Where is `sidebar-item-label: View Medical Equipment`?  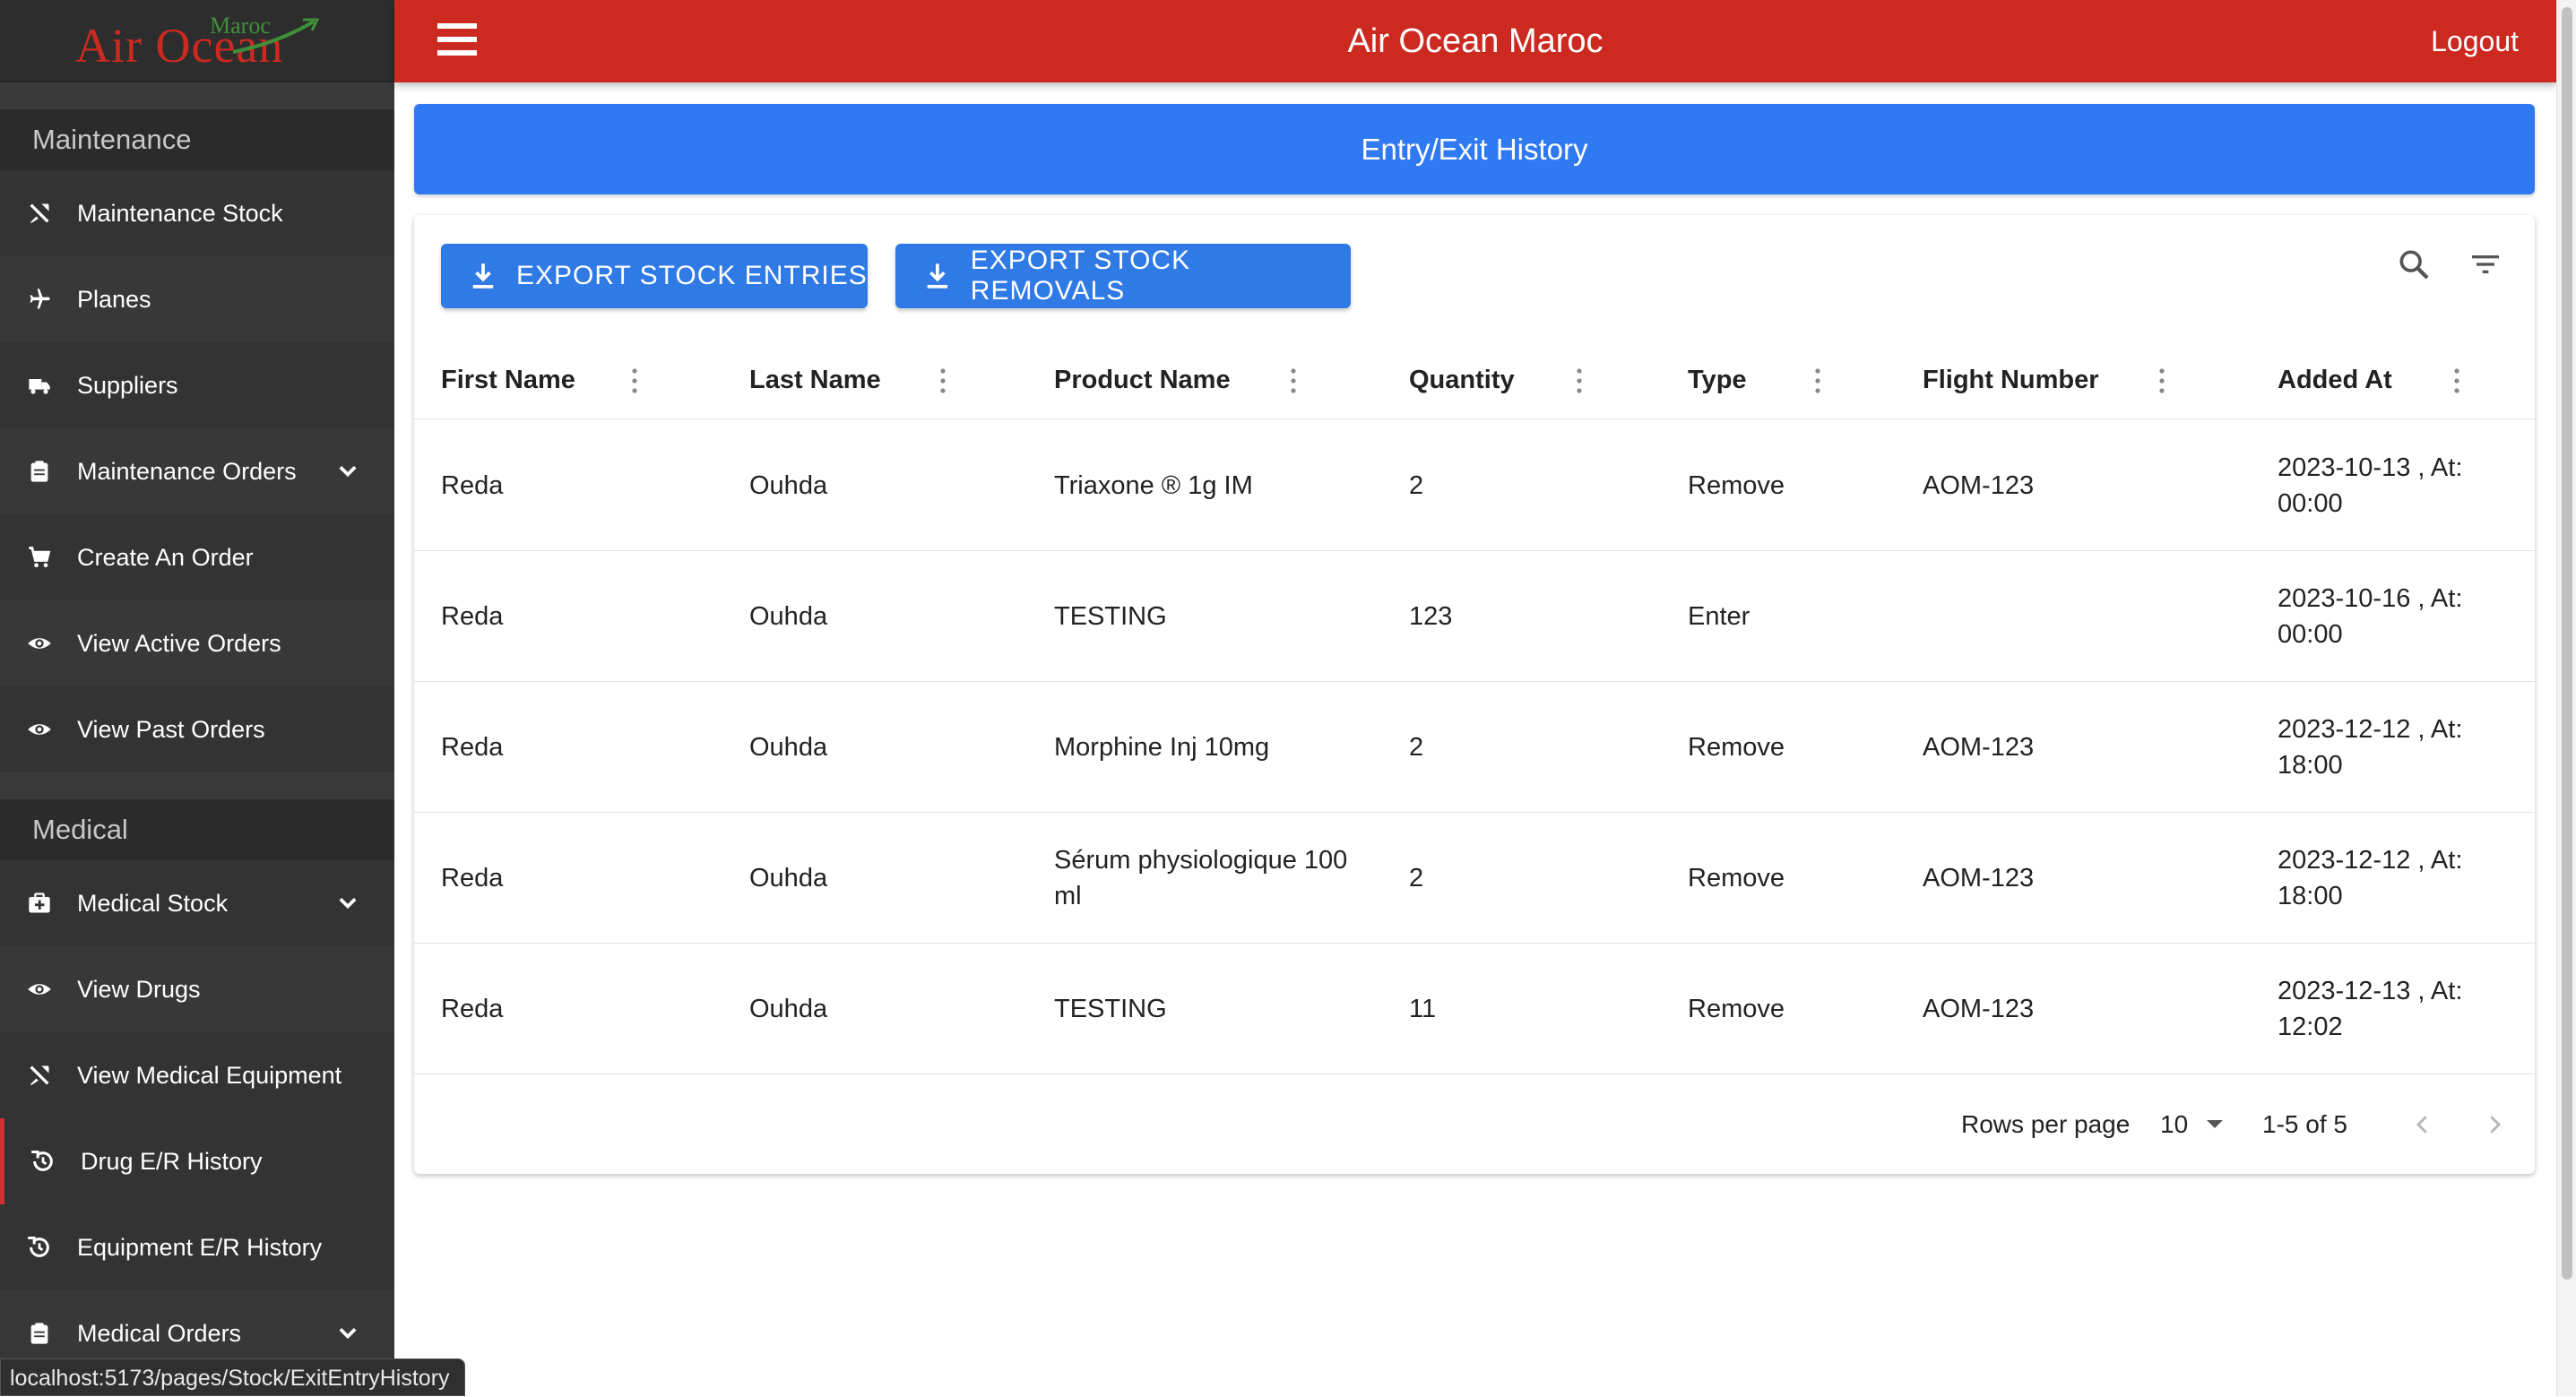 sidebar-item-label: View Medical Equipment is located at coordinates (209, 1075).